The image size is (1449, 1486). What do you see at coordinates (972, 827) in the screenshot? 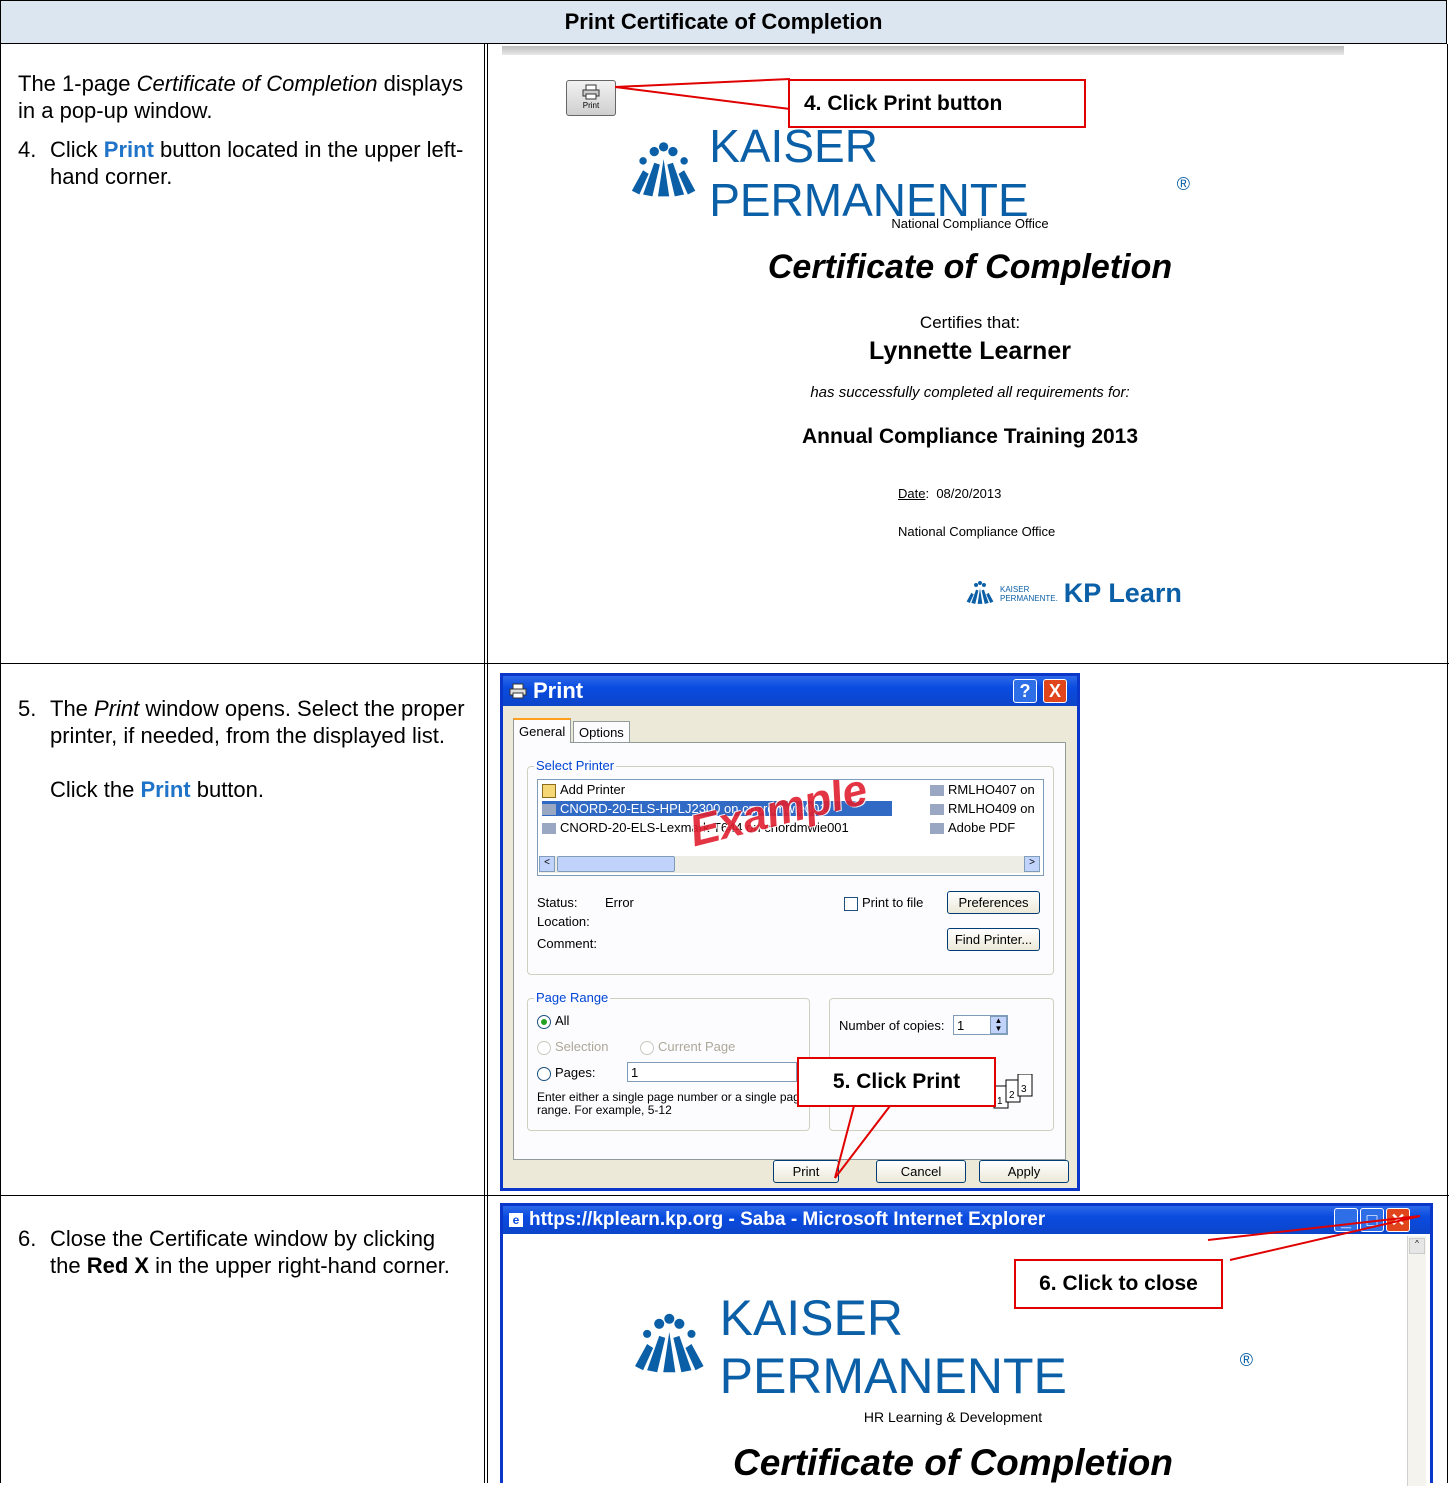
I see `printer-item: Adobe PDF` at bounding box center [972, 827].